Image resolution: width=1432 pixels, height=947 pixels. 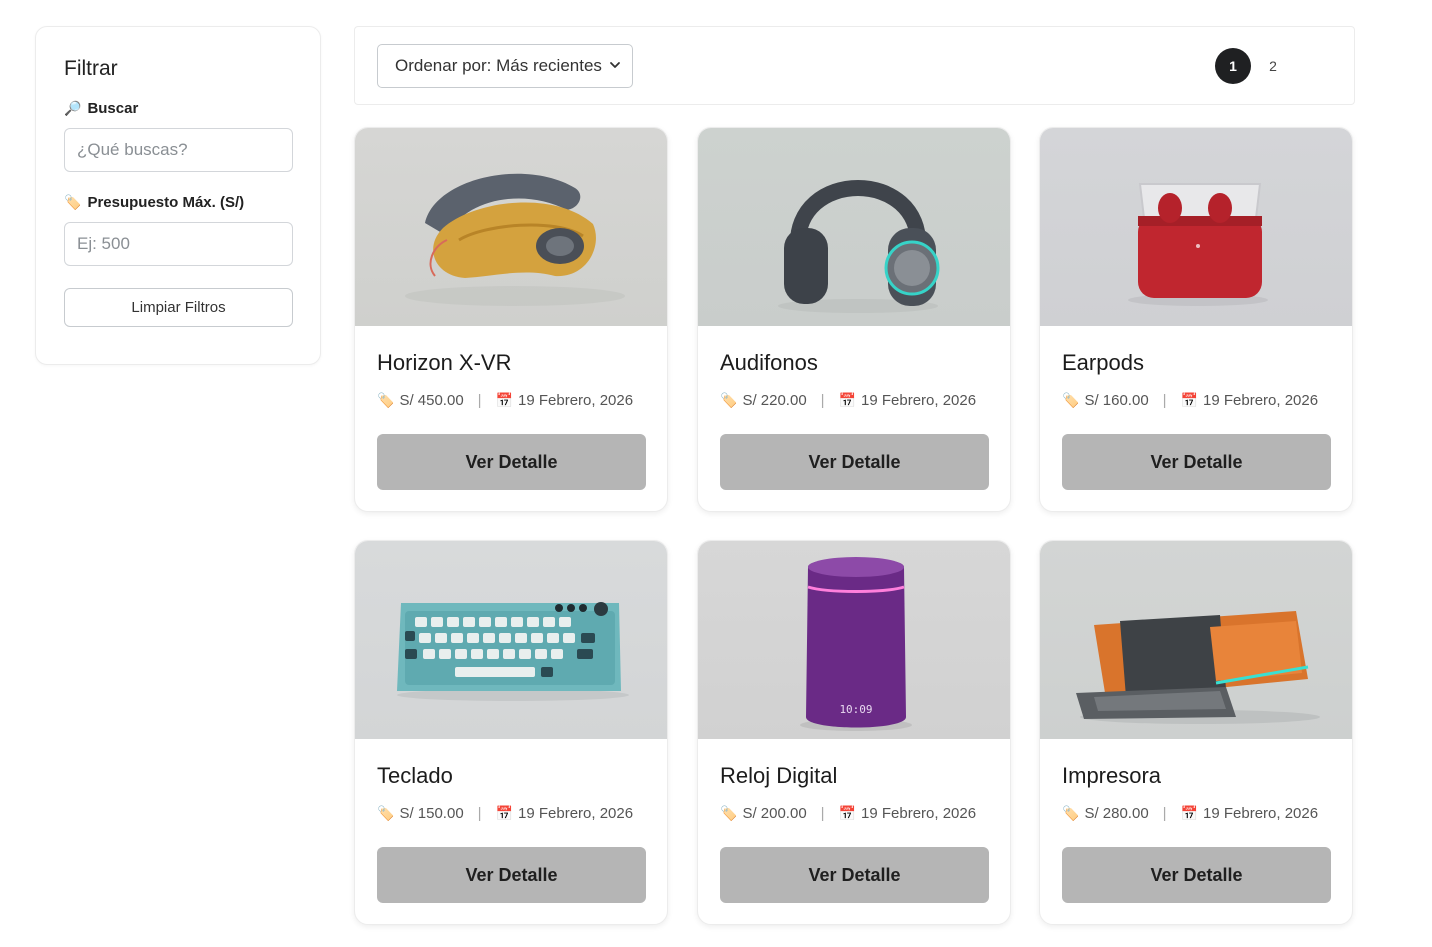 I want to click on product-title: Reloj Digital, so click(x=779, y=775).